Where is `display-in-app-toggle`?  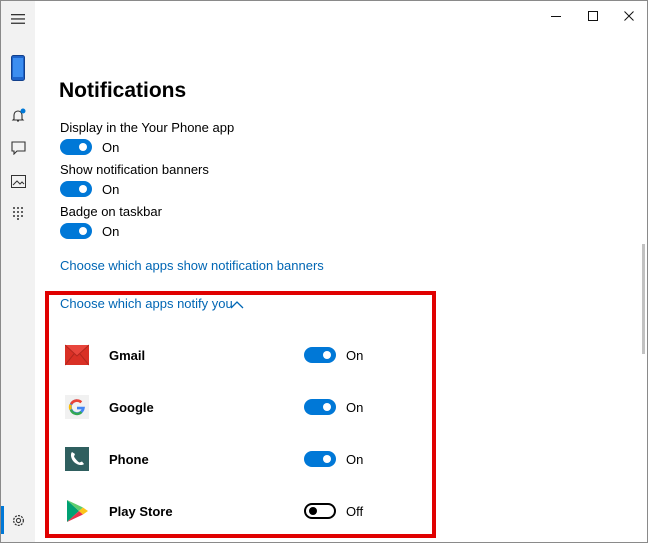
display-in-app-toggle is located at coordinates (76, 147).